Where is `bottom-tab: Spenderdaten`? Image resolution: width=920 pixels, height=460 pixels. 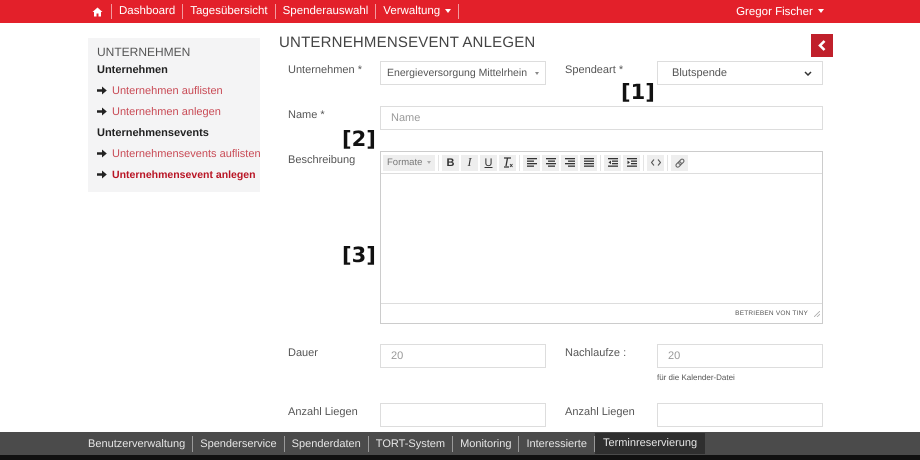 bottom-tab: Spenderdaten is located at coordinates (326, 444).